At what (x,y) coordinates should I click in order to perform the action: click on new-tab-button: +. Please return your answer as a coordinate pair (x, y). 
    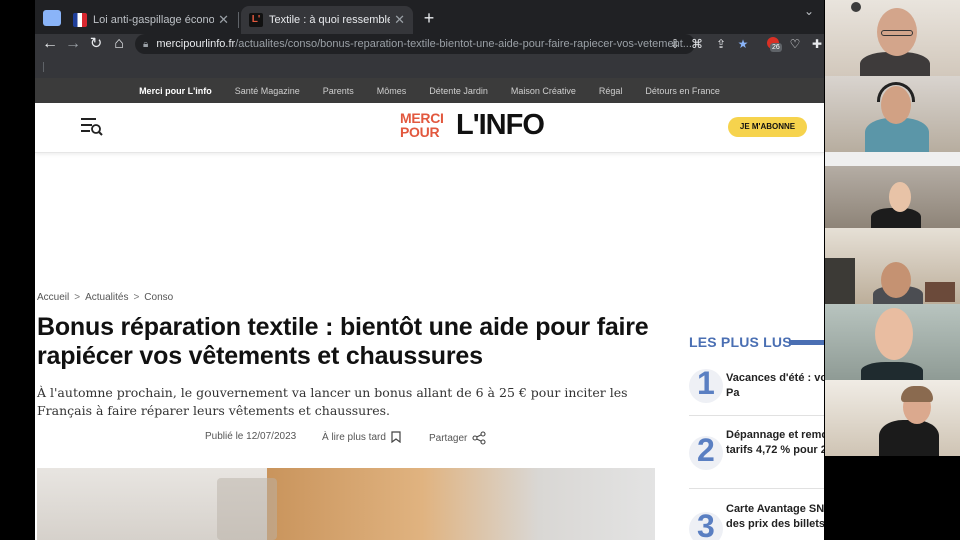
    Looking at the image, I should click on (429, 19).